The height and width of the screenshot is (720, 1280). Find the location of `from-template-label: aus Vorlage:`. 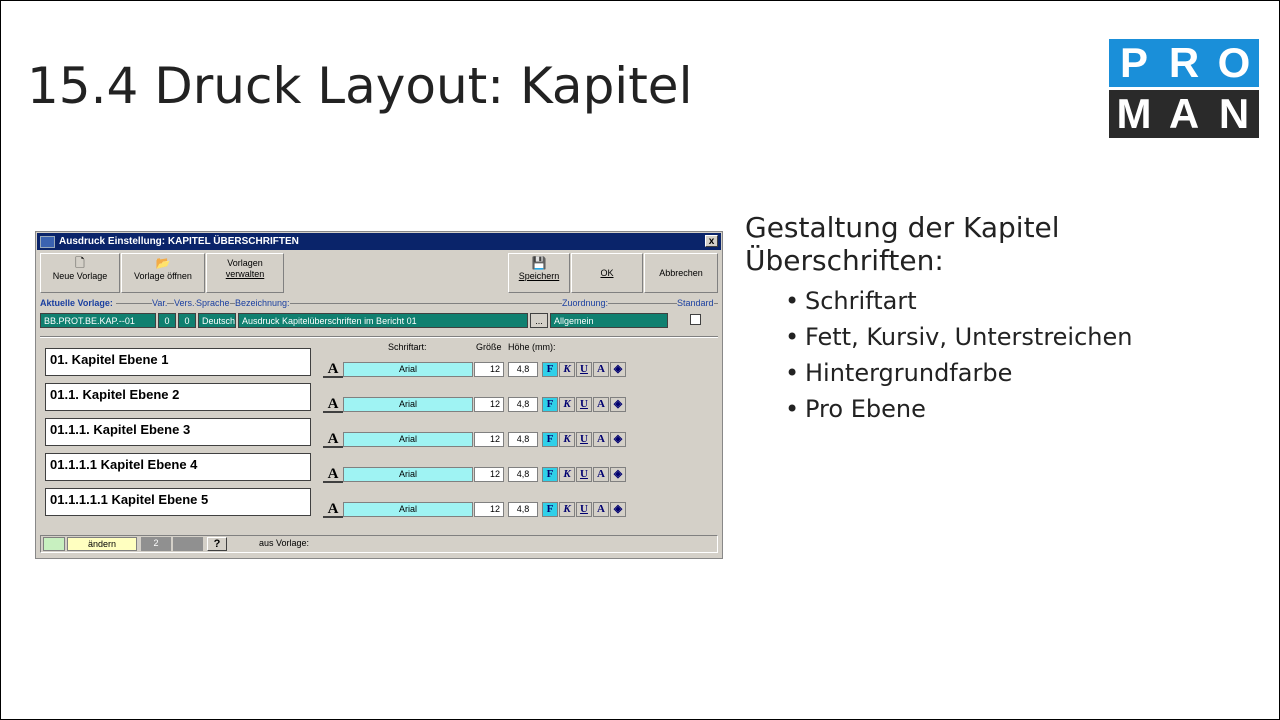

from-template-label: aus Vorlage: is located at coordinates (284, 543).